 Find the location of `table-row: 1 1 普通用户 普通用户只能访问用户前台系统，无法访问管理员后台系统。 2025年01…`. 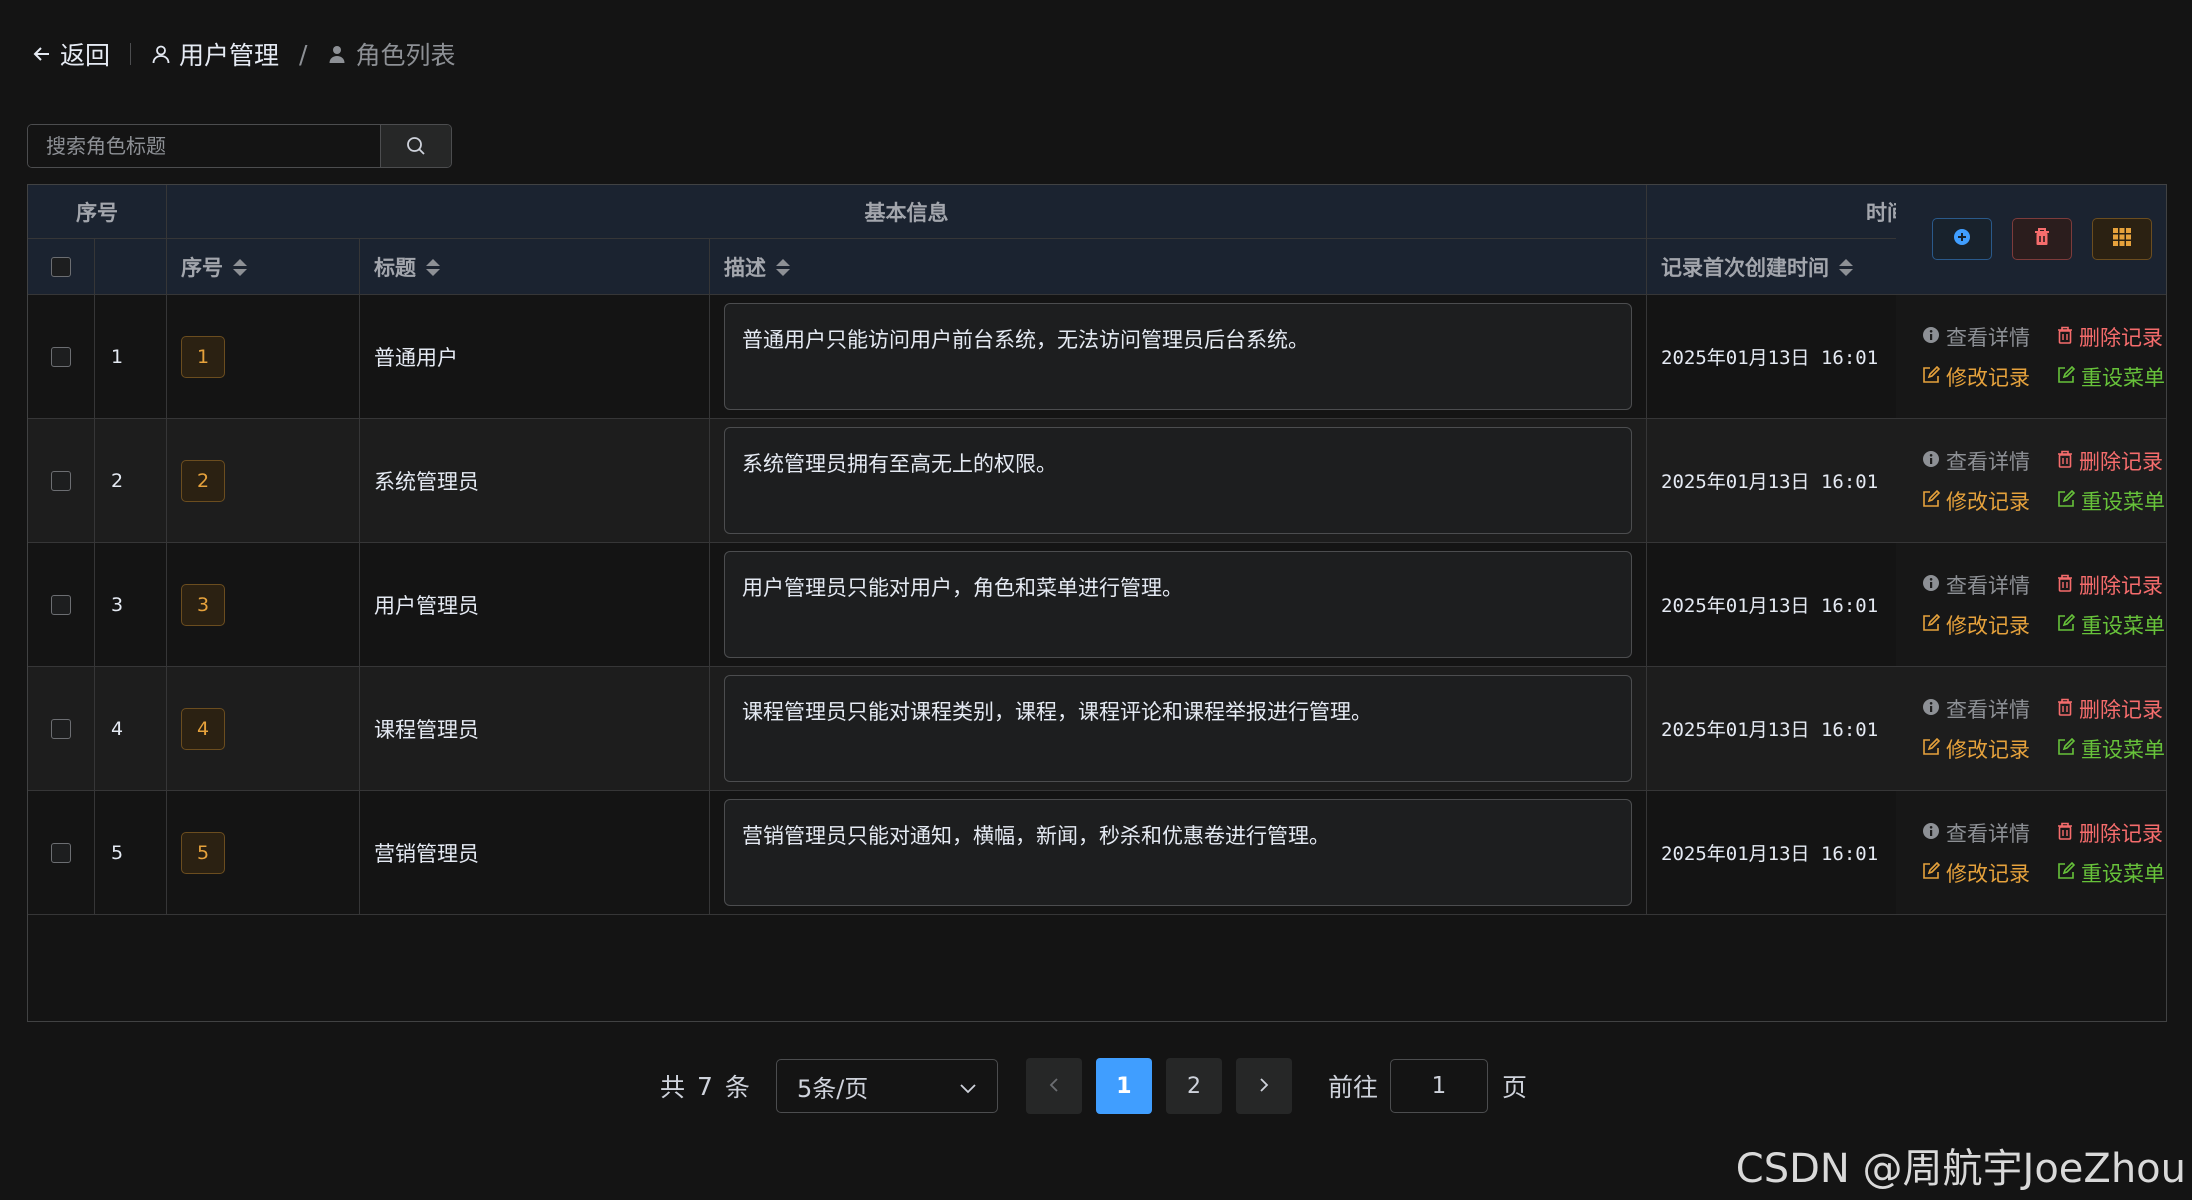

table-row: 1 1 普通用户 普通用户只能访问用户前台系统，无法访问管理员后台系统。 2025年01… is located at coordinates (1097, 357).